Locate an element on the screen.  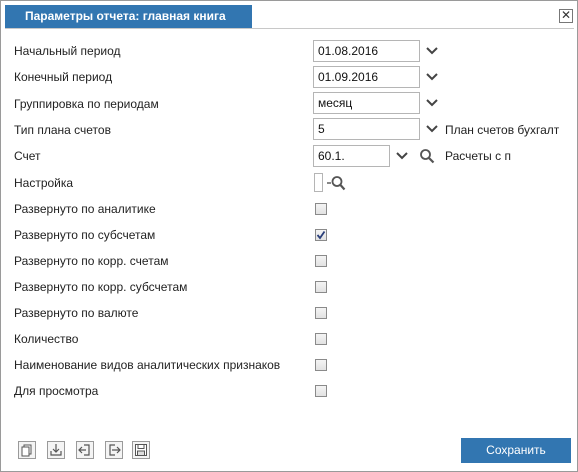
expand-subaccounts-checkbox is located at coordinates (321, 235).